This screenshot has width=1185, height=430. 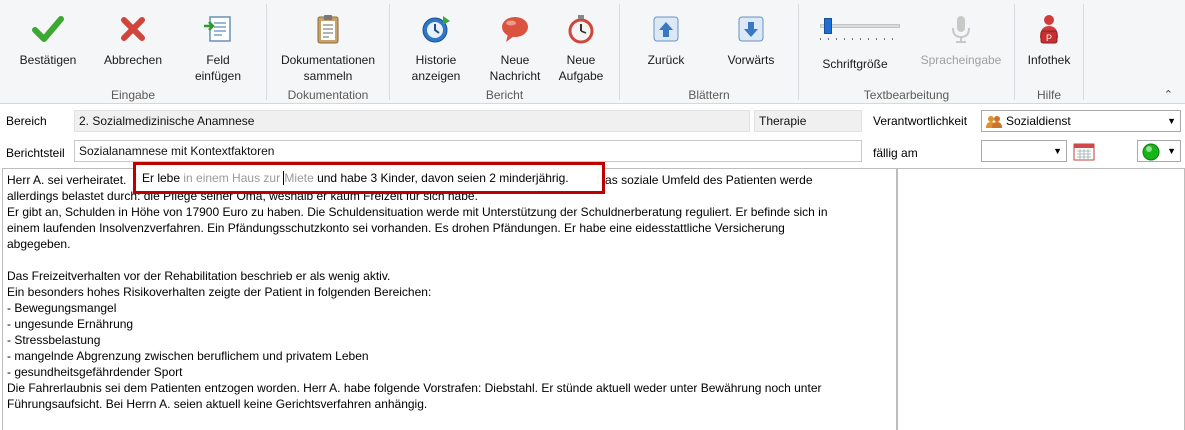 What do you see at coordinates (859, 30) in the screenshot?
I see `font-size-slider` at bounding box center [859, 30].